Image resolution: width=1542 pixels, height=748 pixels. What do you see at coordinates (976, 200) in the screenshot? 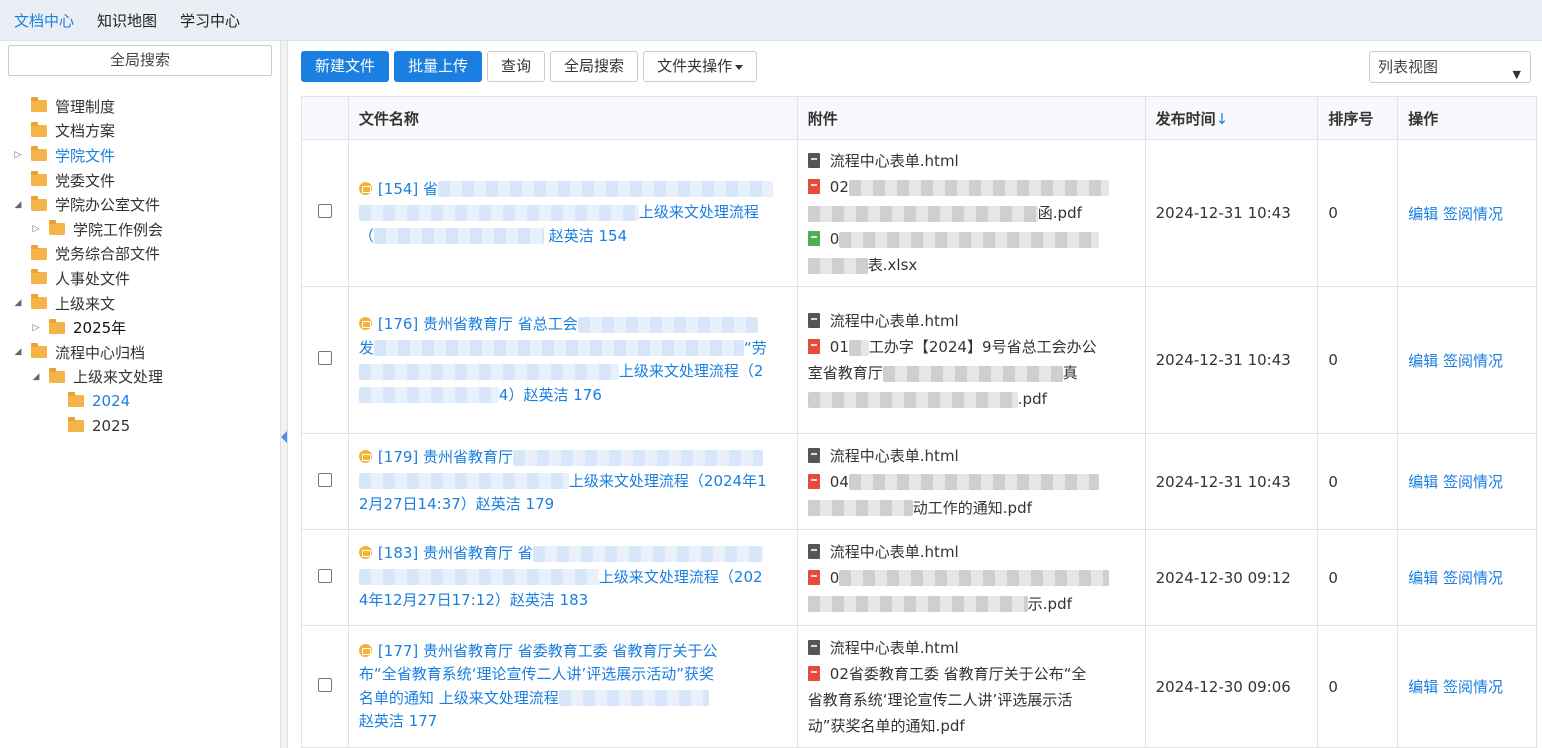
I see `attachment-link: 02 函.pdf` at bounding box center [976, 200].